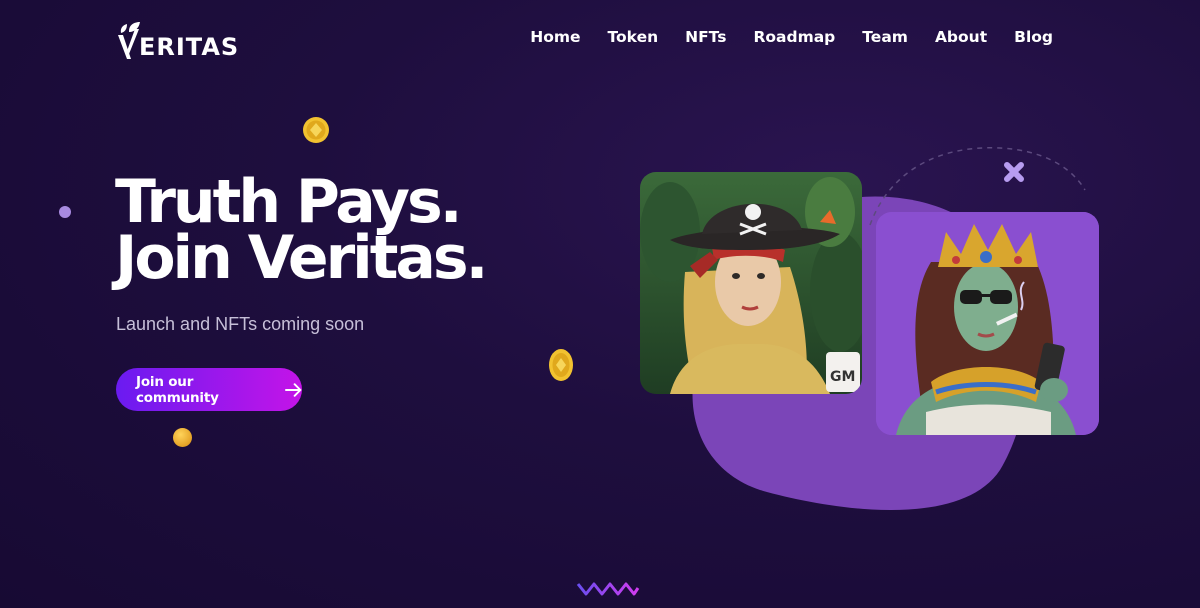 The height and width of the screenshot is (608, 1200). What do you see at coordinates (555, 37) in the screenshot?
I see `nav-home: Home` at bounding box center [555, 37].